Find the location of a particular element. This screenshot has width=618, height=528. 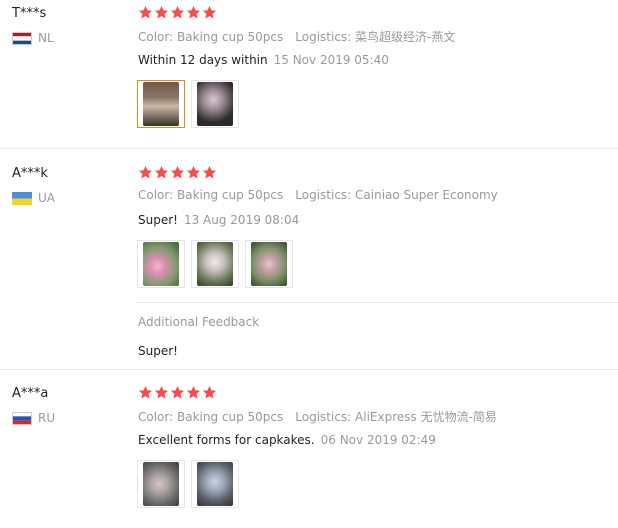

country-code: UA is located at coordinates (46, 198).